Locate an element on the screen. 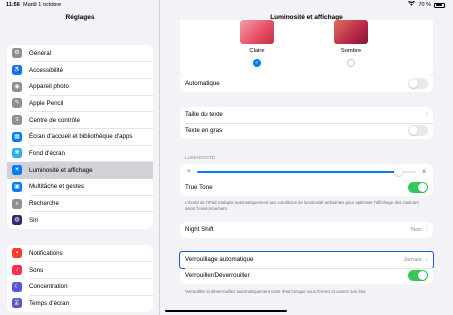 The image size is (453, 315). sidebar-item-luminosite-et-affichage: ☀ Luminosité et affichage is located at coordinates (80, 170).